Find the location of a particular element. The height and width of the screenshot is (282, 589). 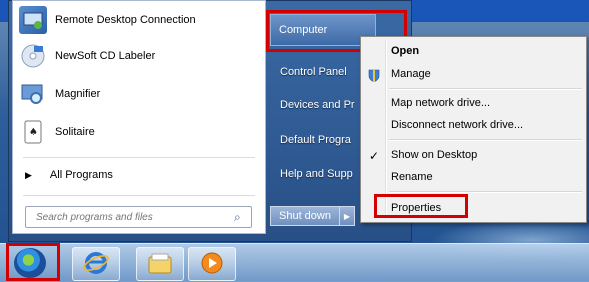

help-label: Help and Supp is located at coordinates (316, 174).